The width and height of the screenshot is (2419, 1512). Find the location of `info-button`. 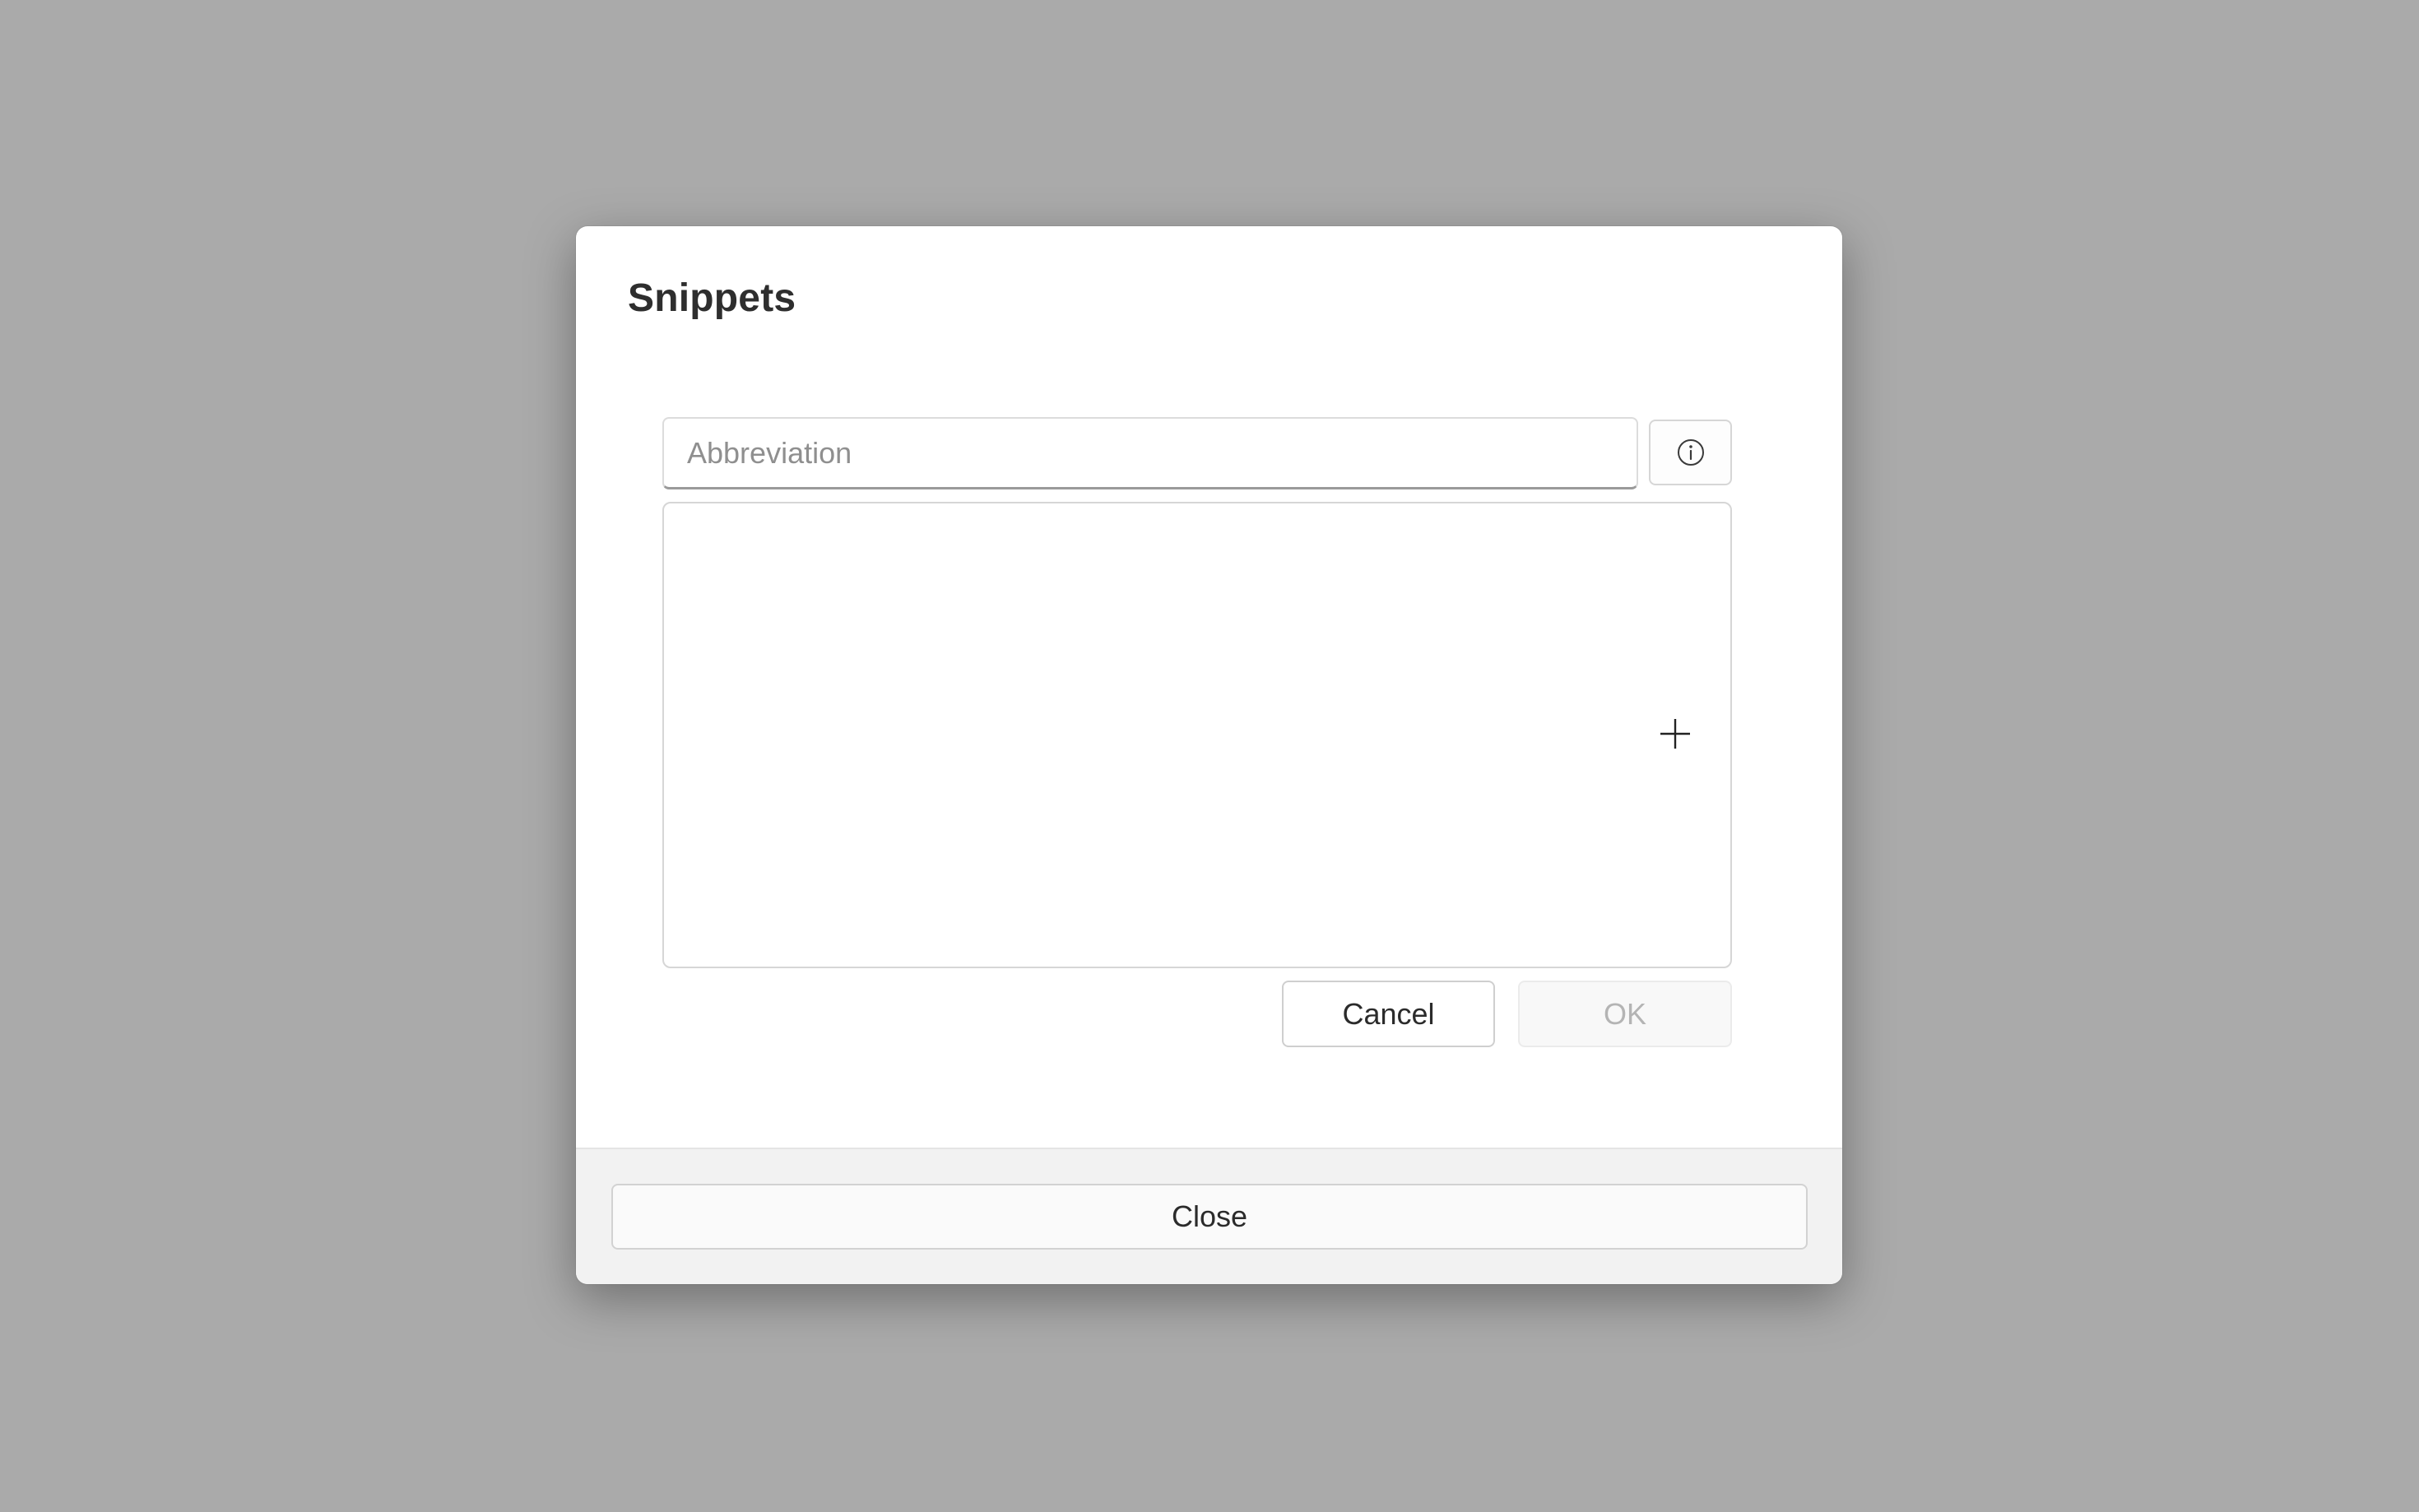

info-button is located at coordinates (1690, 452).